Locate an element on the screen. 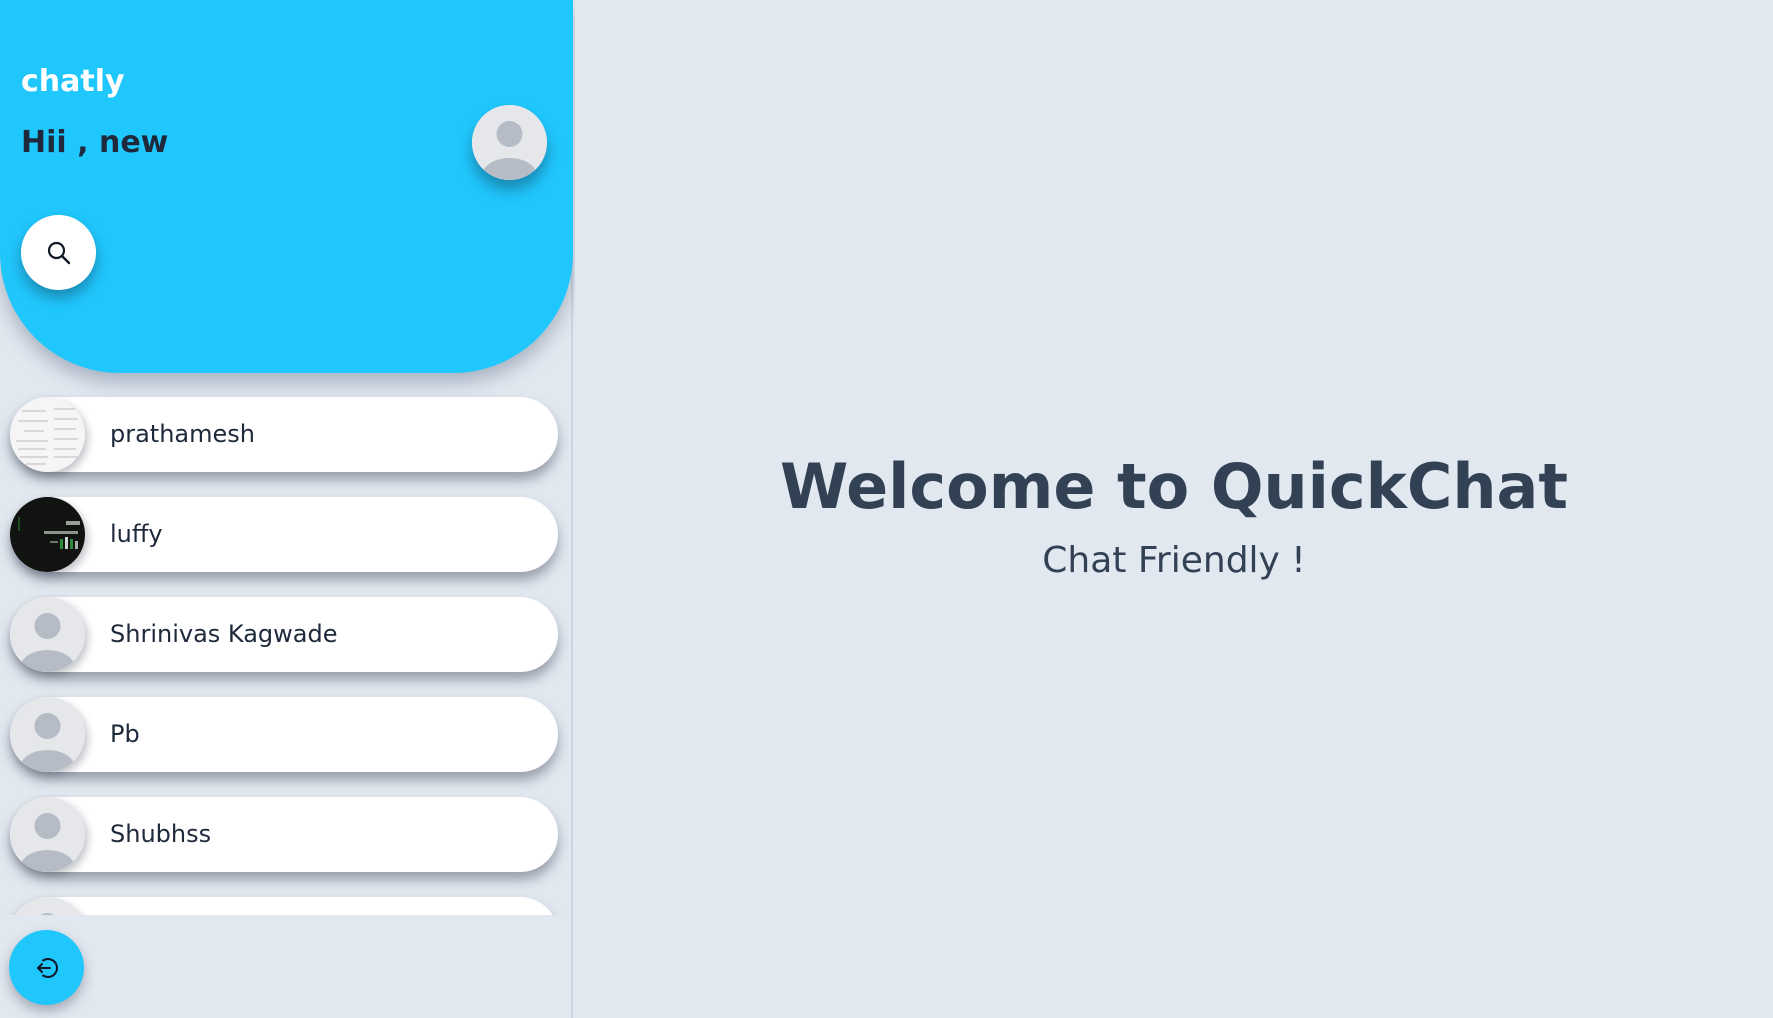  search-icon is located at coordinates (58, 252).